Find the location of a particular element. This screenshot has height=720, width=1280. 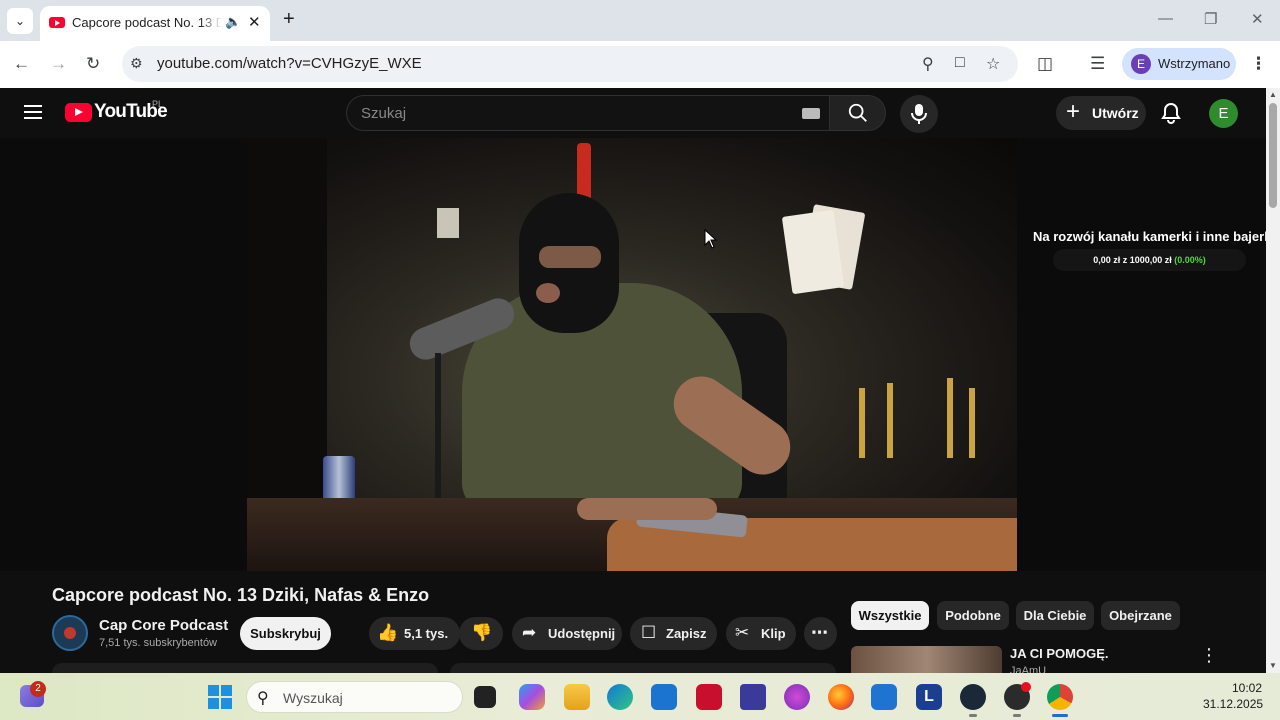

windows-taskbar: 2 ⚲ Wyszukaj L 10:02 31.12.2025 is located at coordinates (640, 696).